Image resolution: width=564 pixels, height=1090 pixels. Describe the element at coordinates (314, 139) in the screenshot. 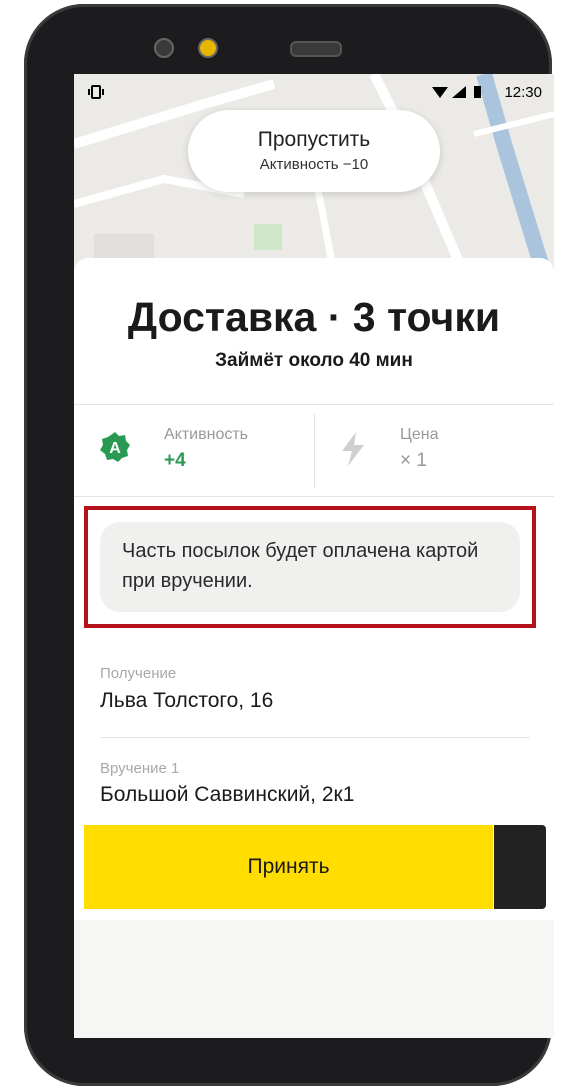

I see `skip-title: Пропустить` at that location.